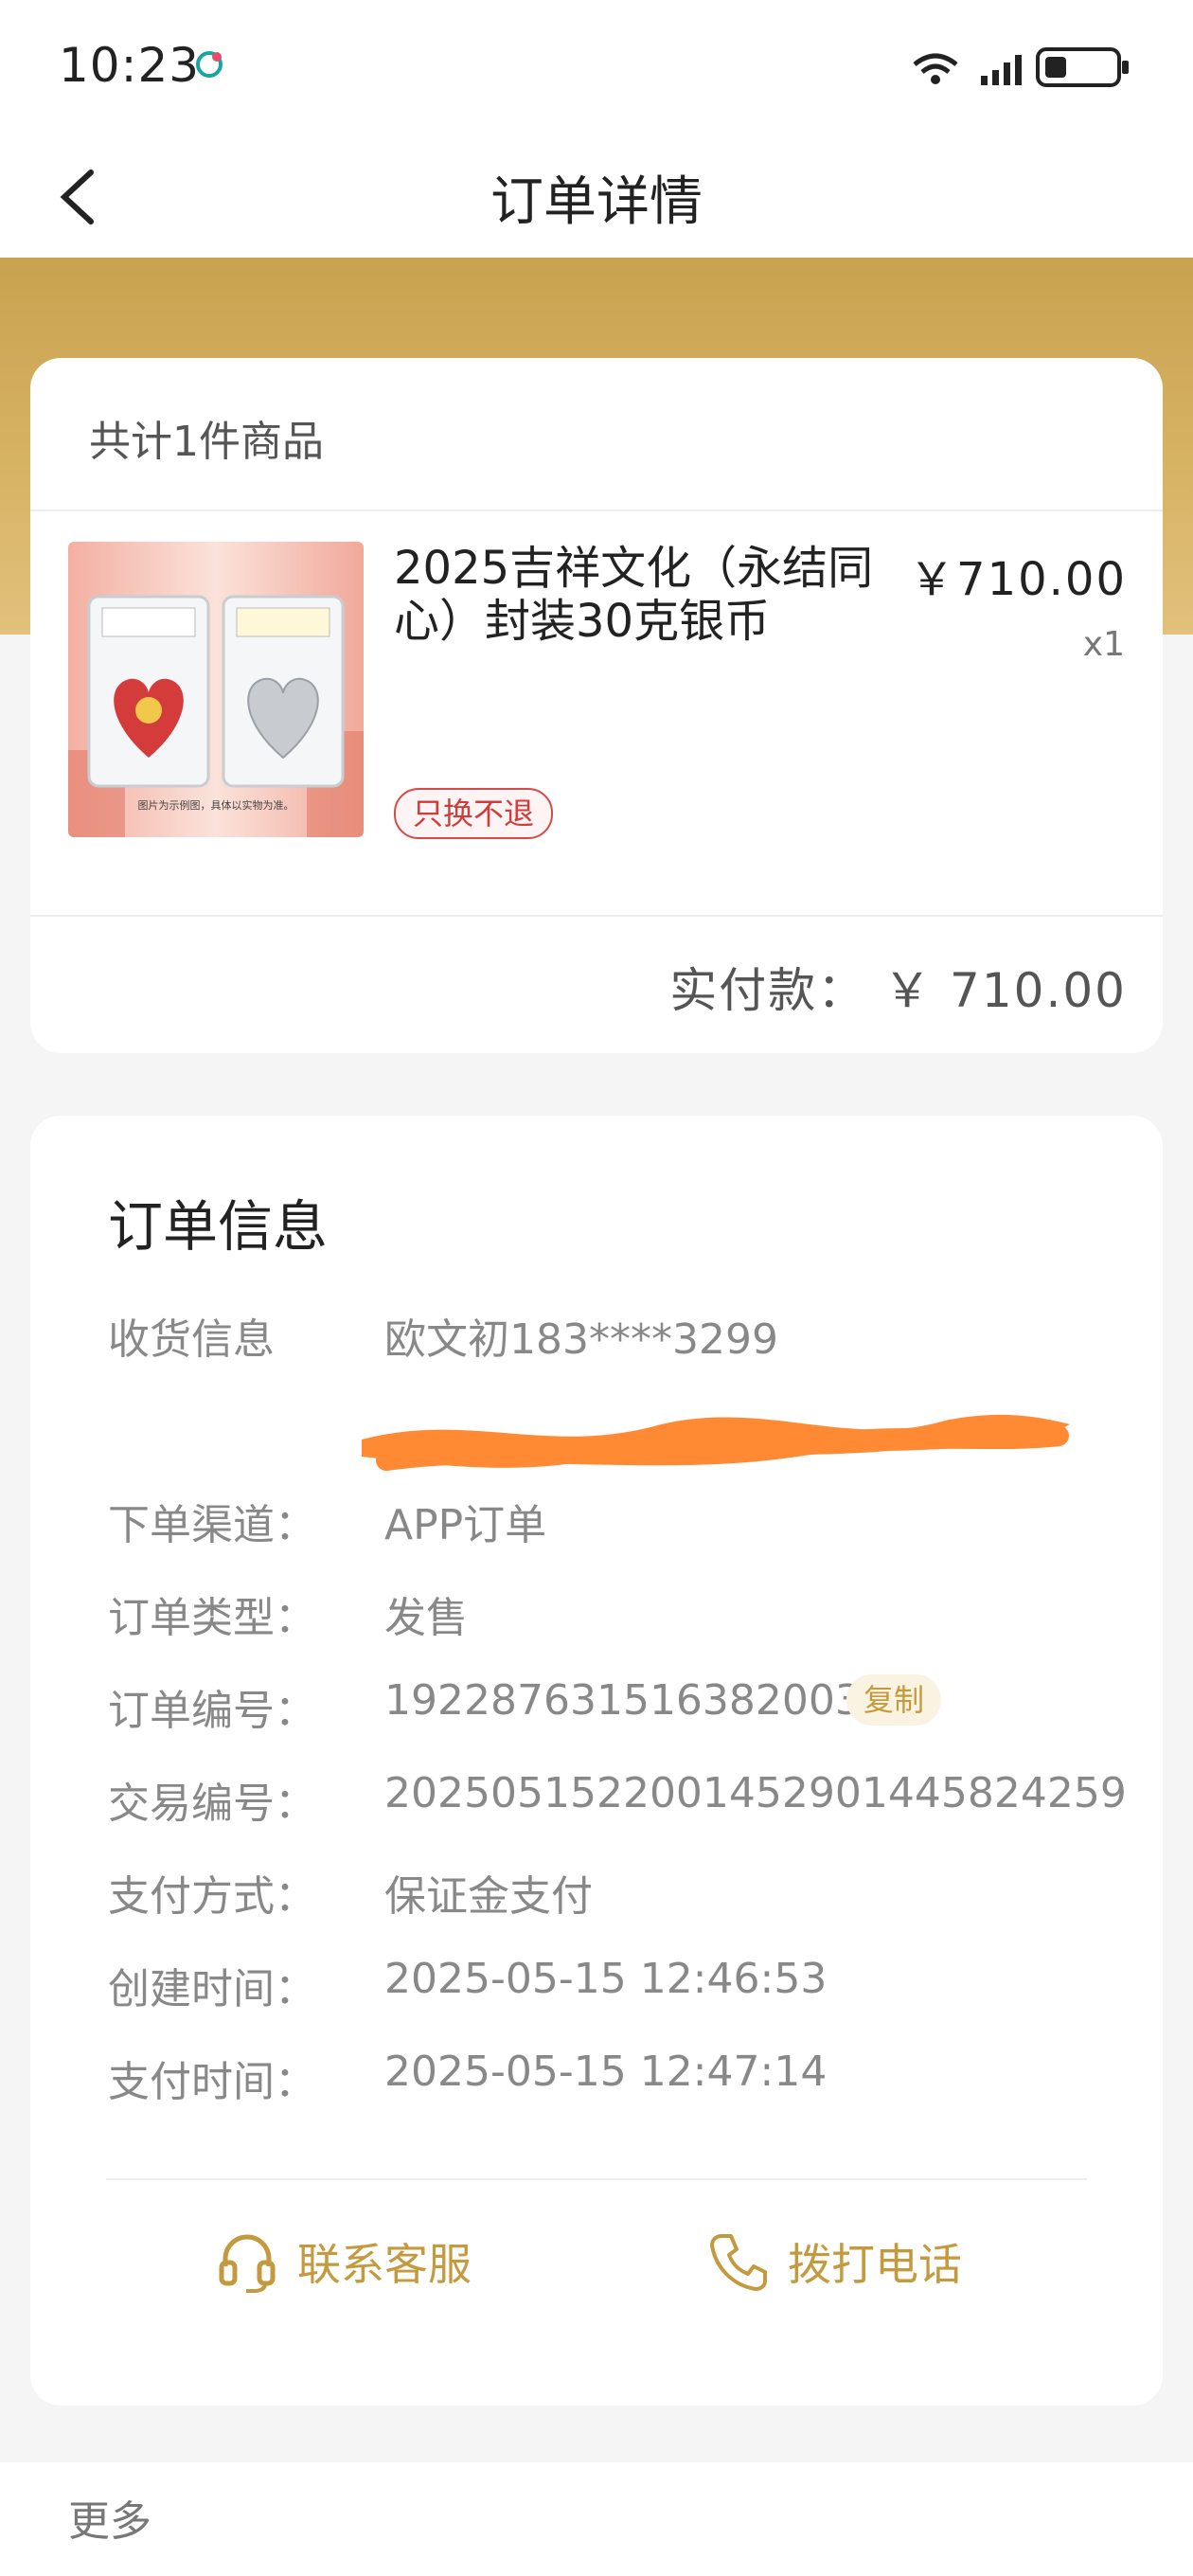 This screenshot has width=1193, height=2576. What do you see at coordinates (640, 595) in the screenshot?
I see `product-name: 2025吉祥文化（永结同心）封装30克银币` at bounding box center [640, 595].